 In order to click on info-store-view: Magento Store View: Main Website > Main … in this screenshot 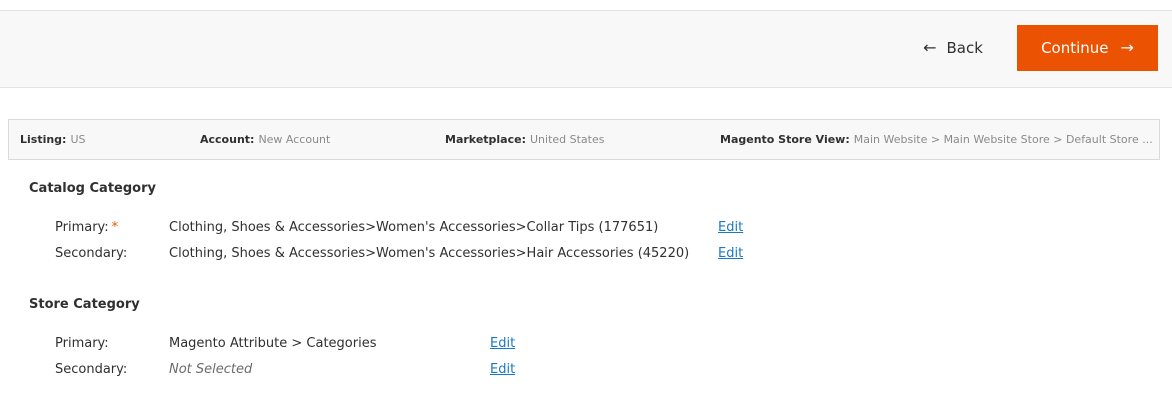, I will do `click(936, 139)`.